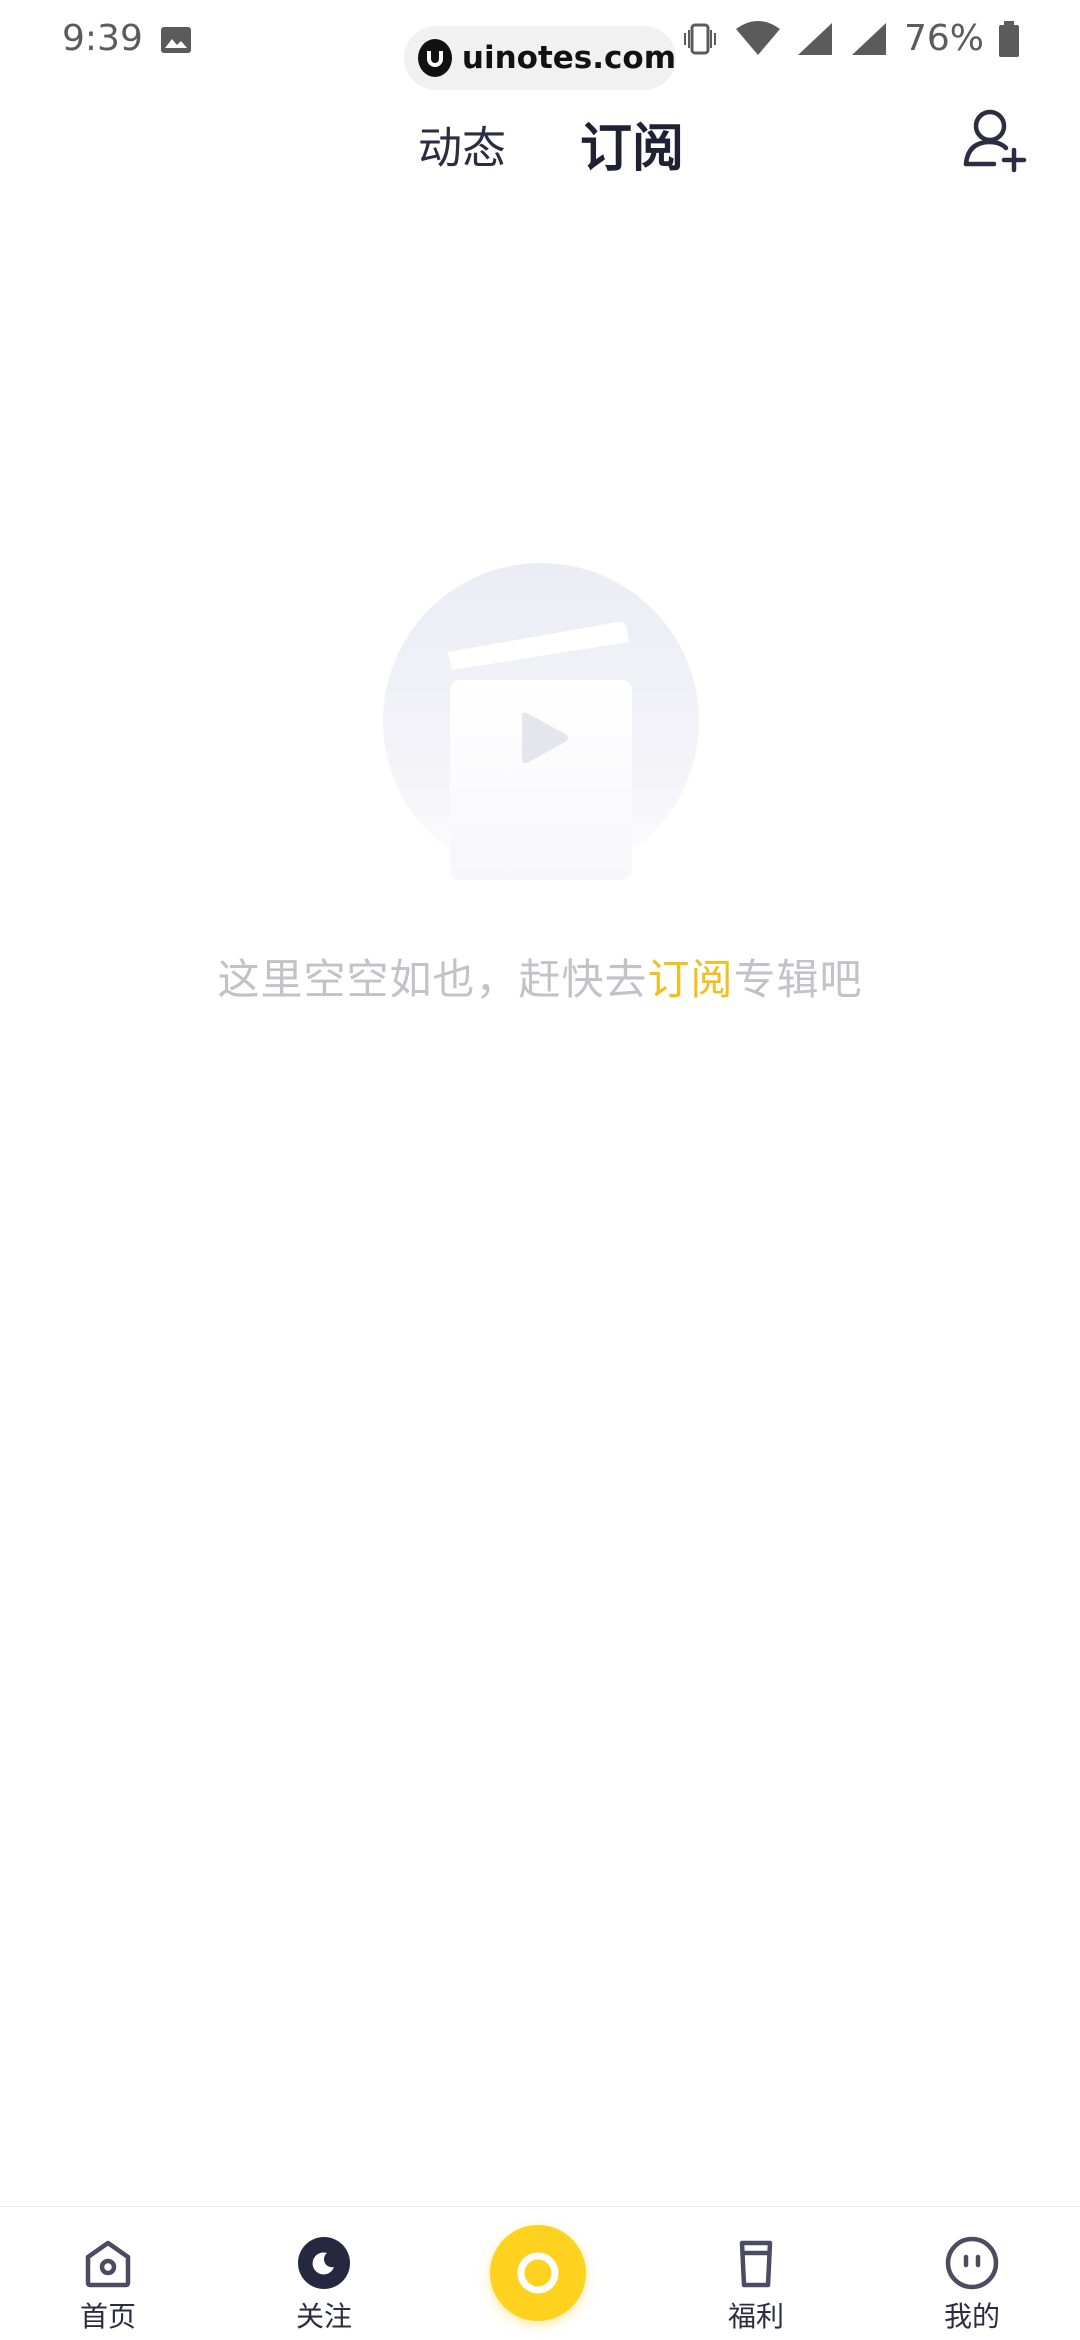 The height and width of the screenshot is (2340, 1080). What do you see at coordinates (814, 38) in the screenshot?
I see `signal-icon` at bounding box center [814, 38].